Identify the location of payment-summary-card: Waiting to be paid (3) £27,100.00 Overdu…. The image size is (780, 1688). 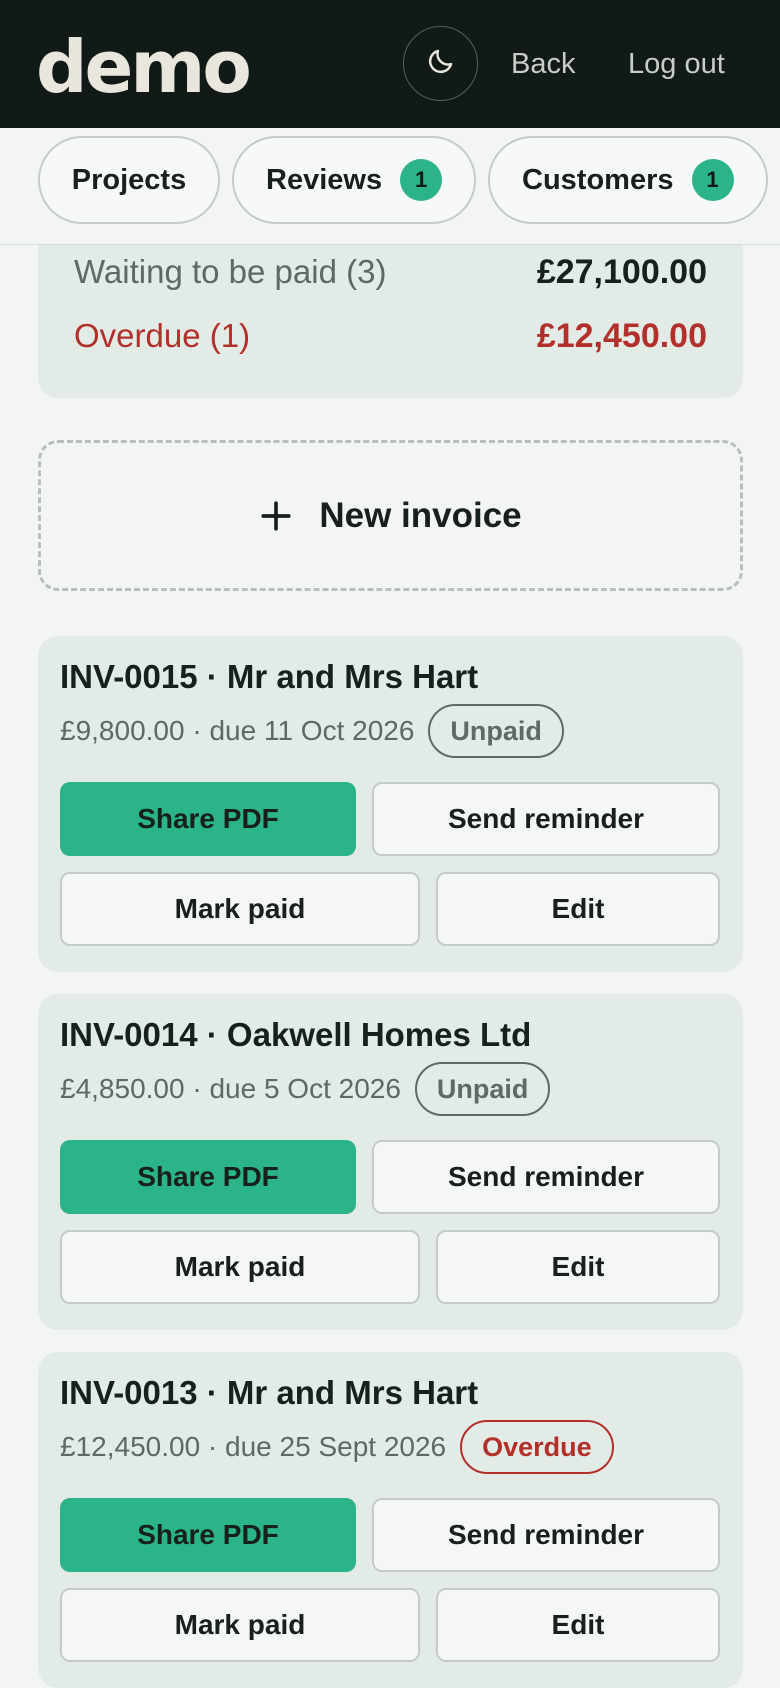
(390, 321).